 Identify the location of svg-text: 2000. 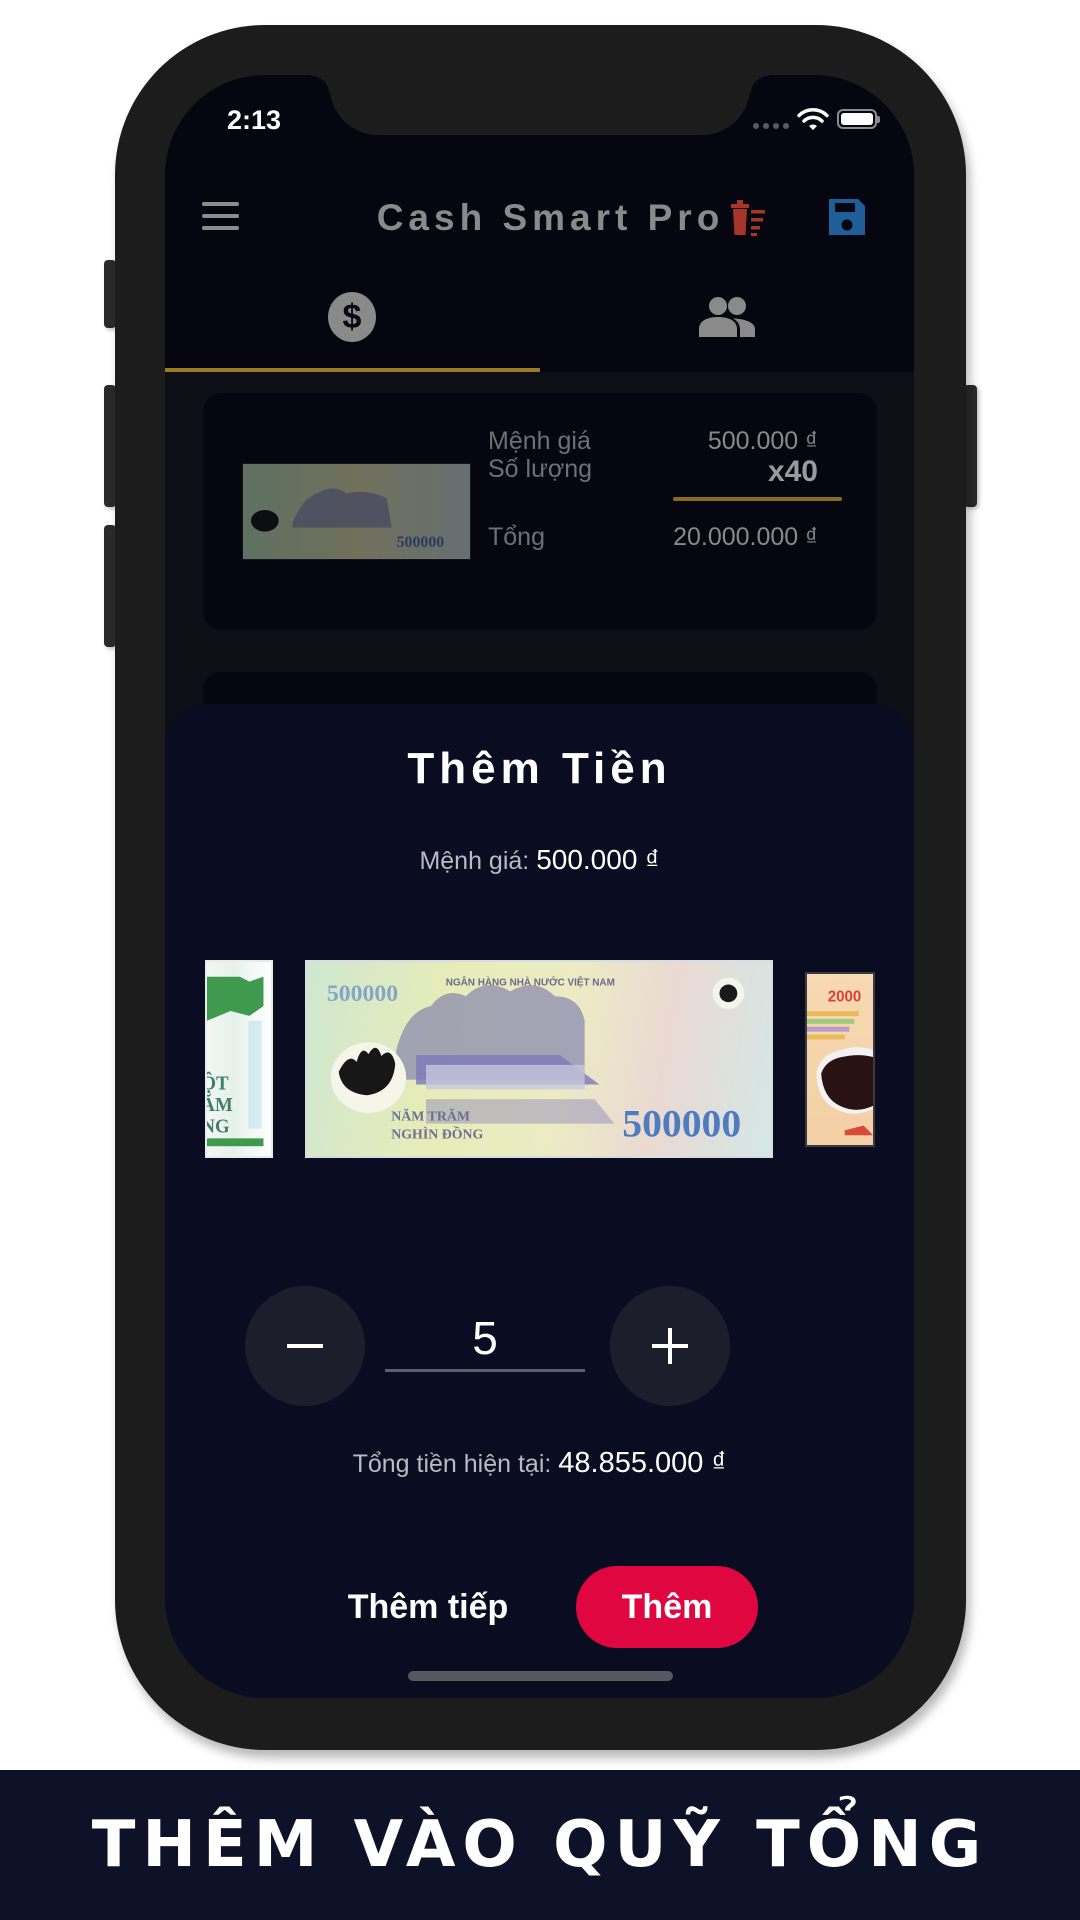
(845, 996).